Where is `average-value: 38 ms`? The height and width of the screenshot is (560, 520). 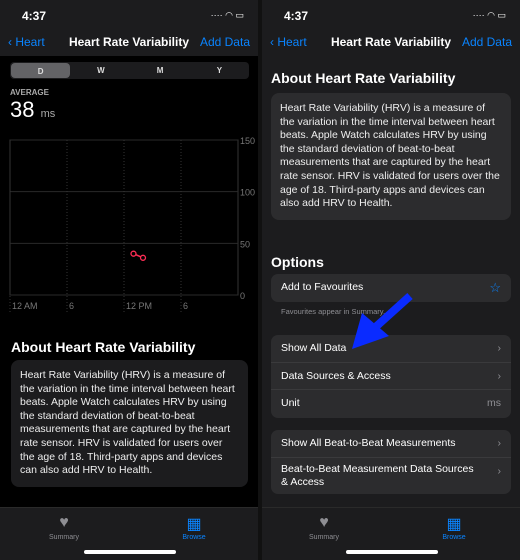
average-value: 38 ms is located at coordinates (32, 110).